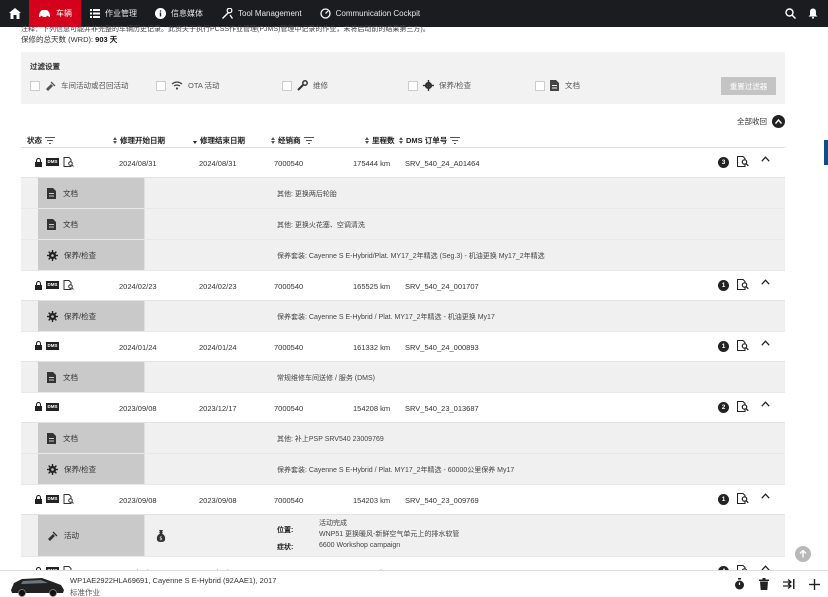 The width and height of the screenshot is (828, 597). What do you see at coordinates (195, 142) in the screenshot?
I see `sort-desc-icon` at bounding box center [195, 142].